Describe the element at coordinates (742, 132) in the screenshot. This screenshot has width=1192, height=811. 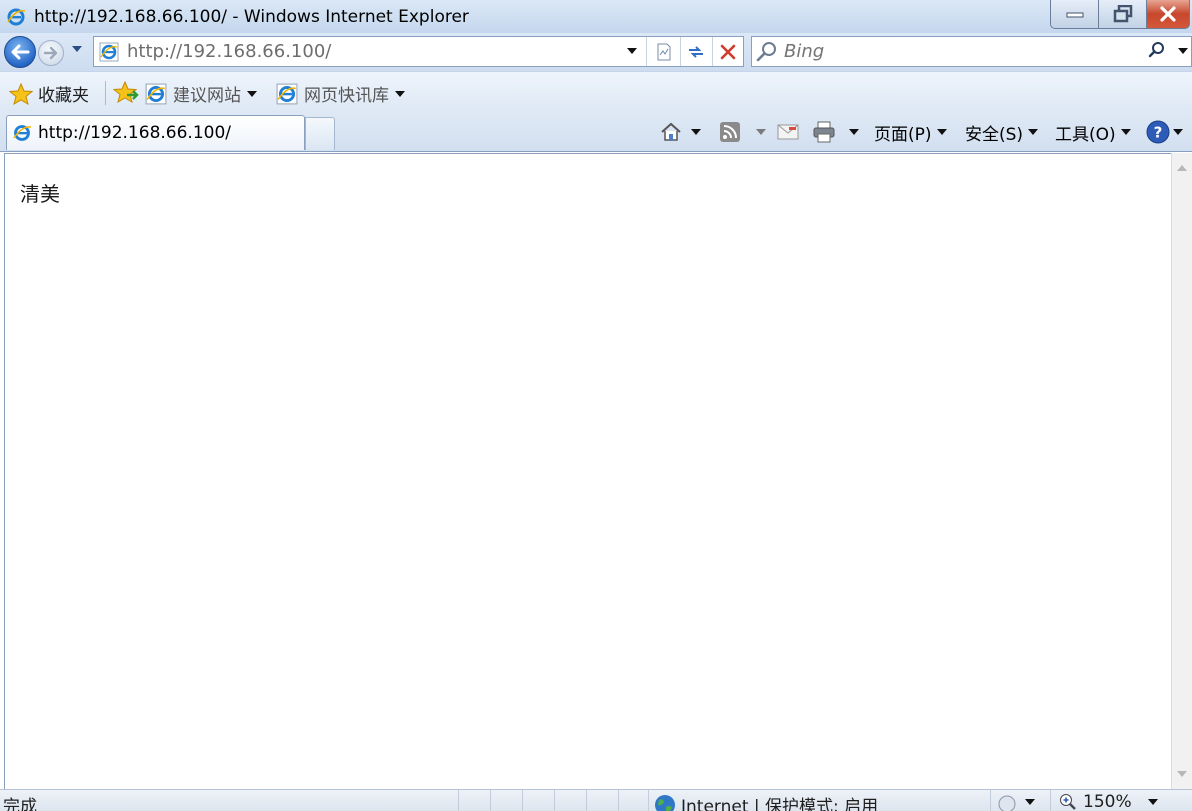
I see `feeds-button` at that location.